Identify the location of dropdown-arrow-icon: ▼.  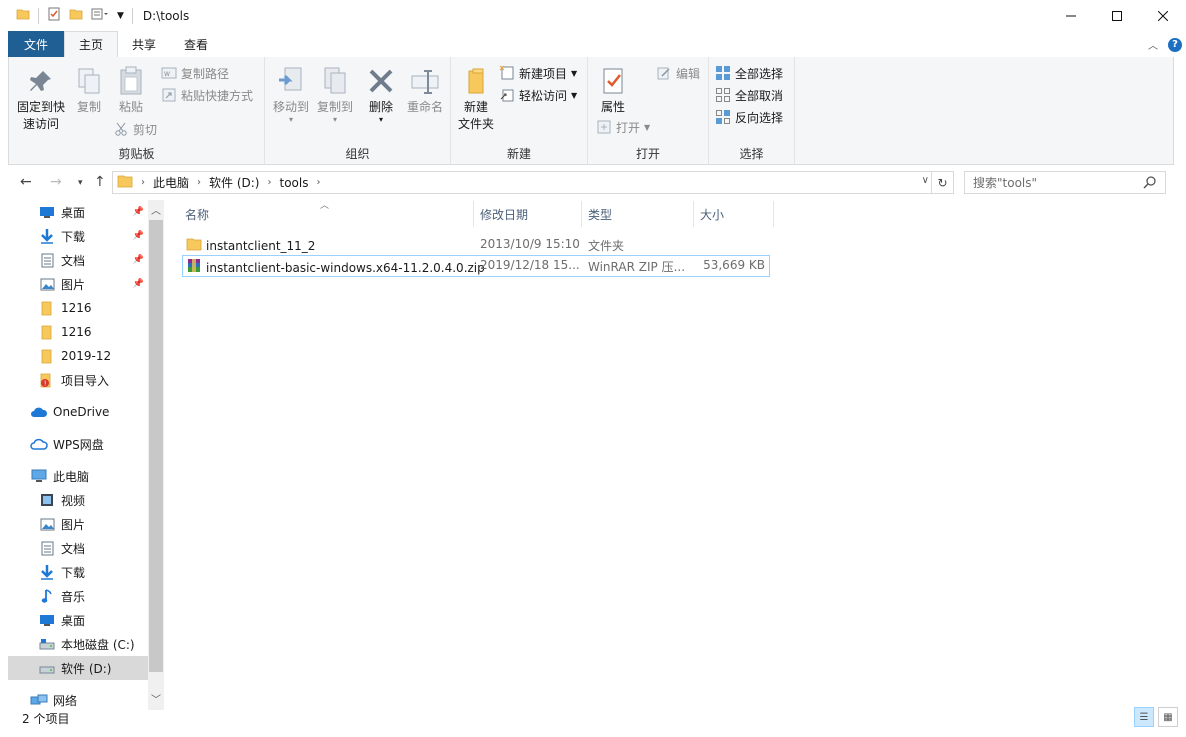
(574, 73).